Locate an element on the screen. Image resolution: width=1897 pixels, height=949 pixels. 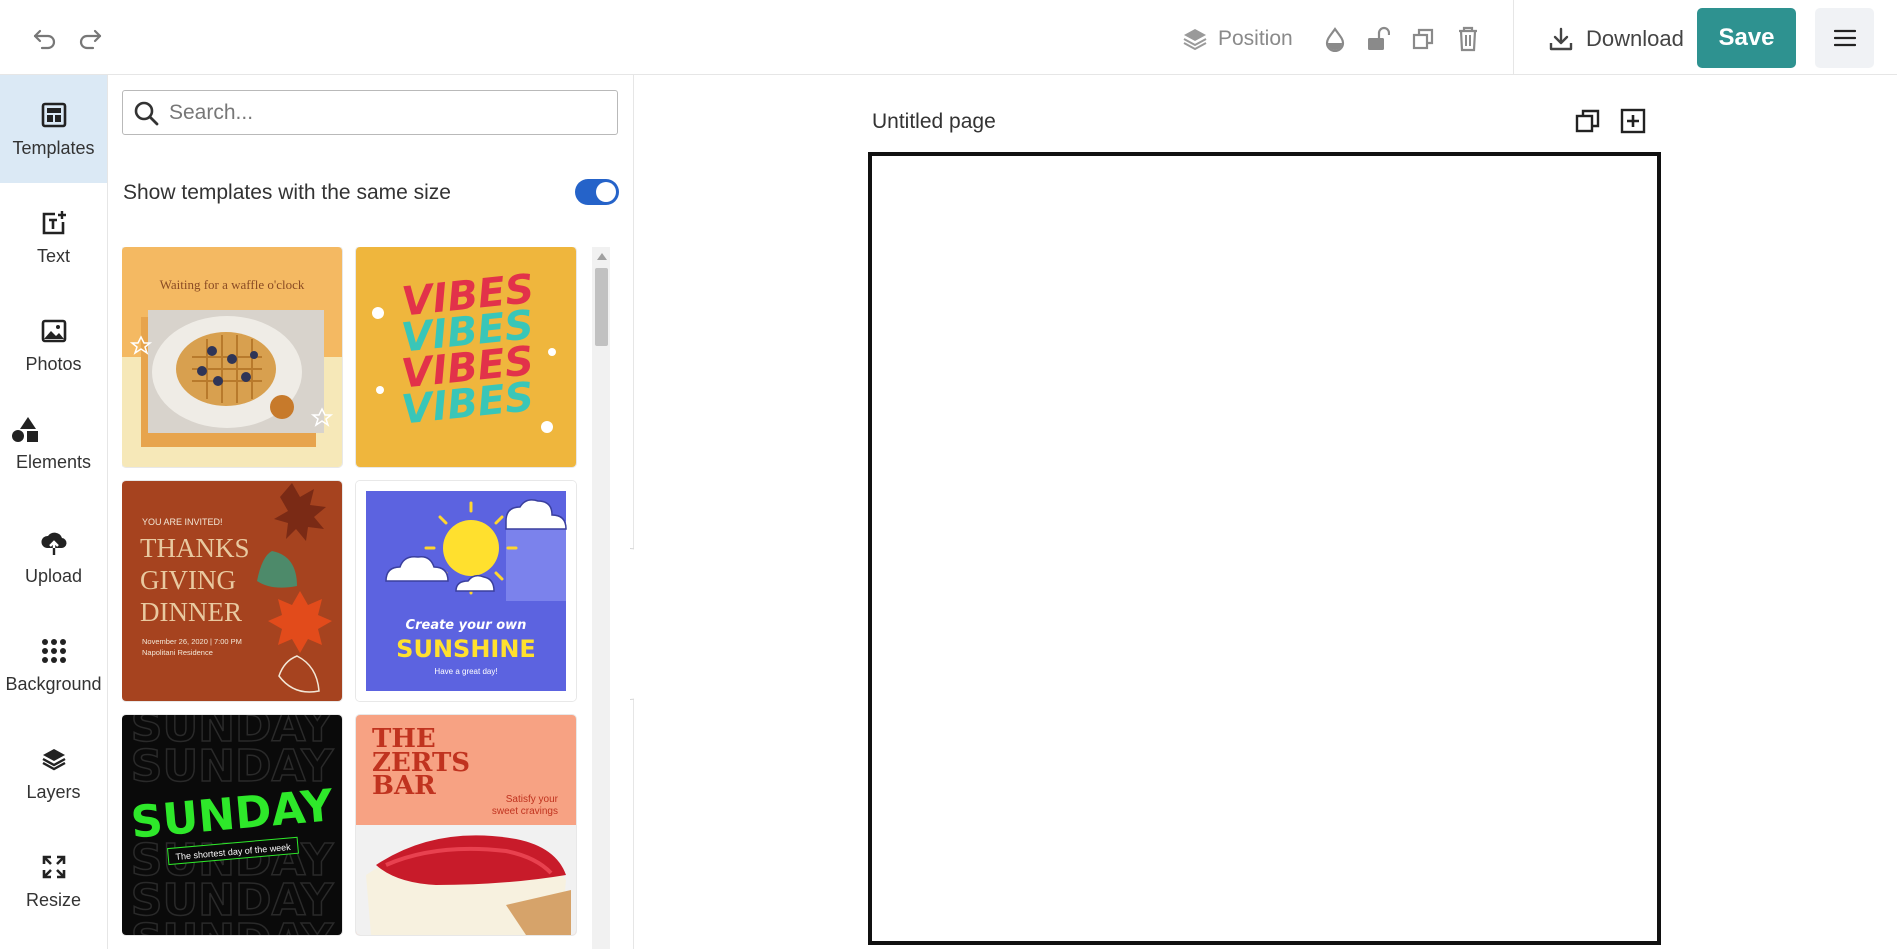
download-button: Download is located at coordinates (1616, 39).